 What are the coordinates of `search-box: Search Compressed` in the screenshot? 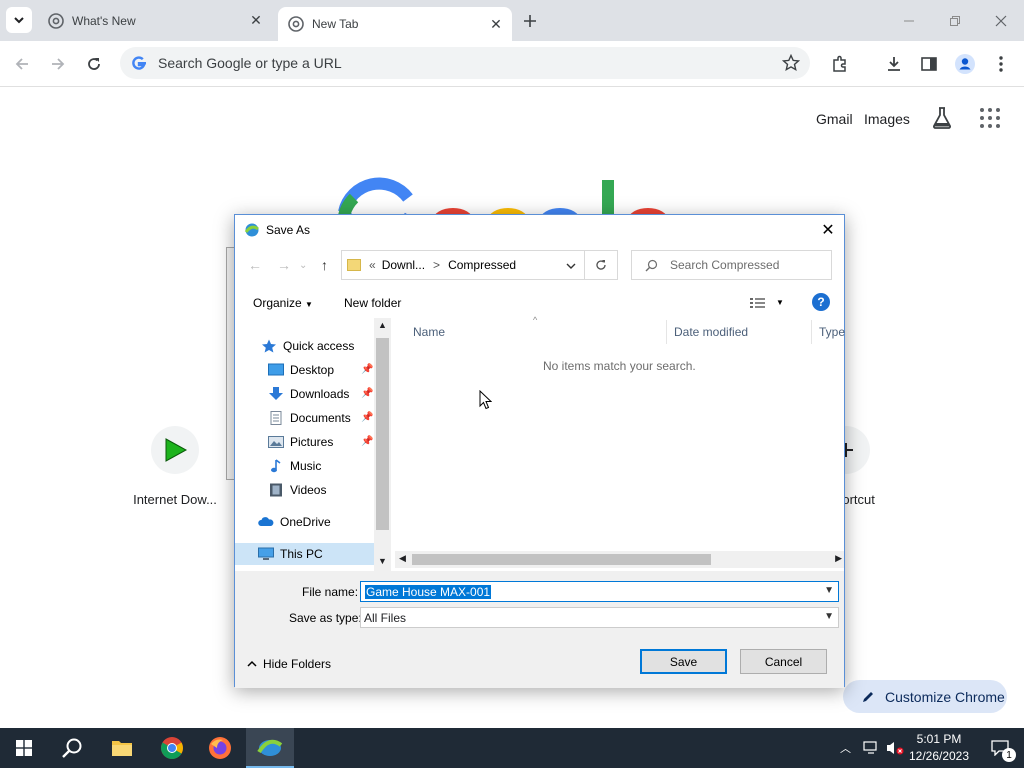 It's located at (731, 265).